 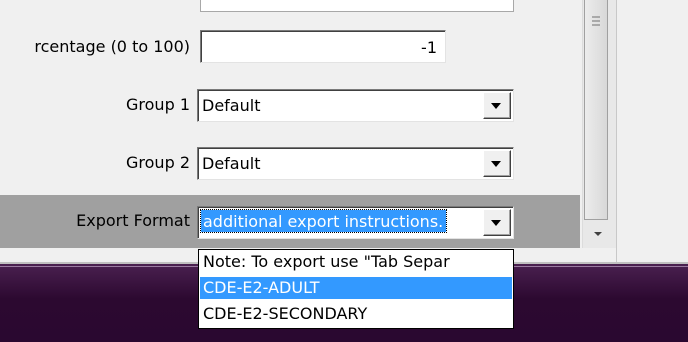 I want to click on group2-label: Group 2, so click(x=158, y=162).